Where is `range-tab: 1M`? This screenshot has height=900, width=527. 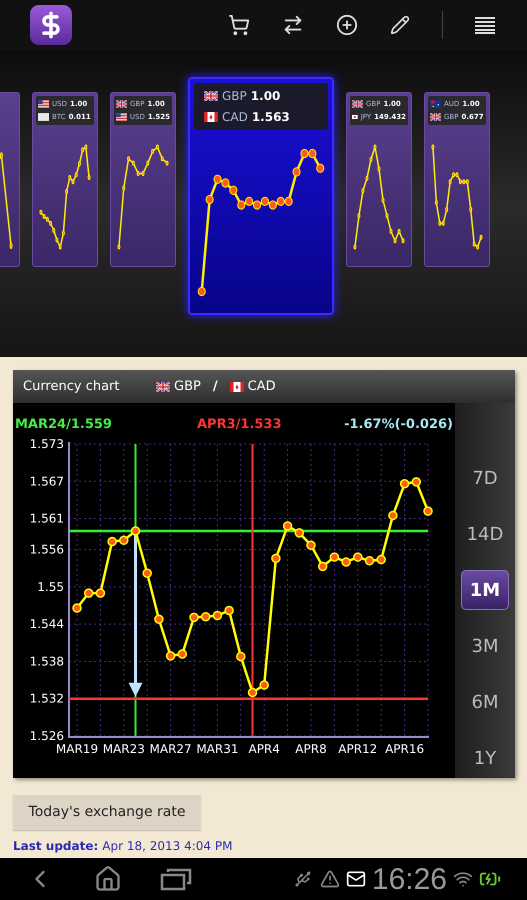
range-tab: 1M is located at coordinates (485, 590).